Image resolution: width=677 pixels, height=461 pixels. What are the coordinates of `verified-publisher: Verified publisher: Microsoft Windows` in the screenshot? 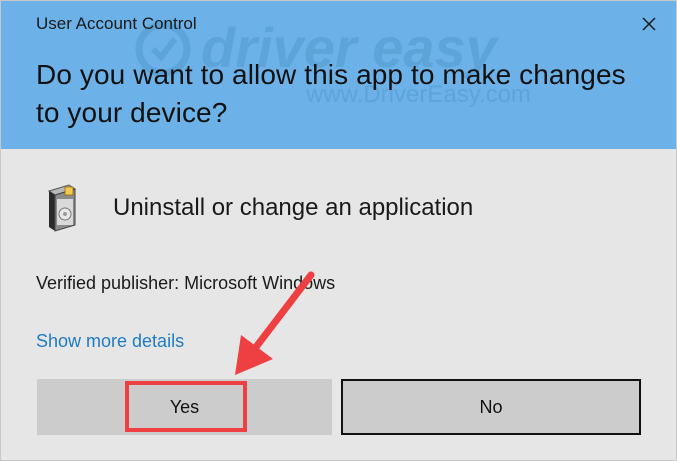 It's located at (186, 283).